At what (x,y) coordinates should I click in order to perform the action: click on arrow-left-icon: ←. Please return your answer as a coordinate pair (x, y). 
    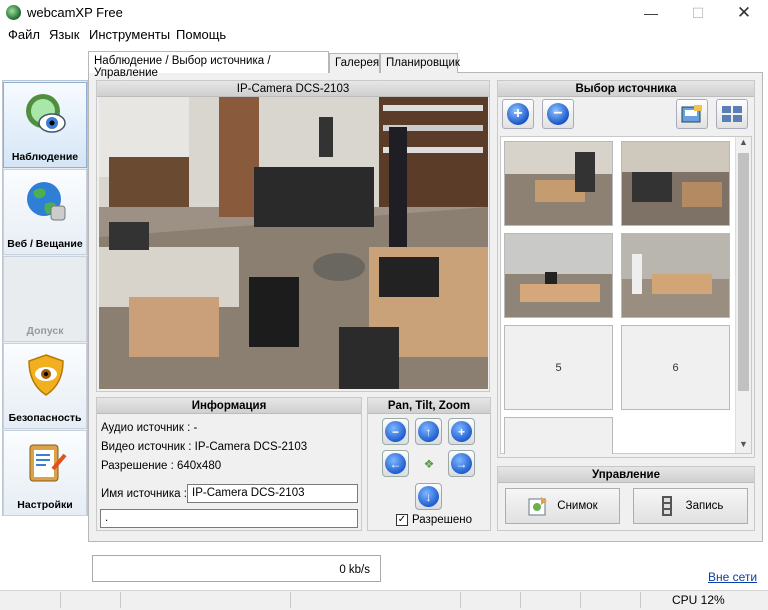
    Looking at the image, I should click on (395, 463).